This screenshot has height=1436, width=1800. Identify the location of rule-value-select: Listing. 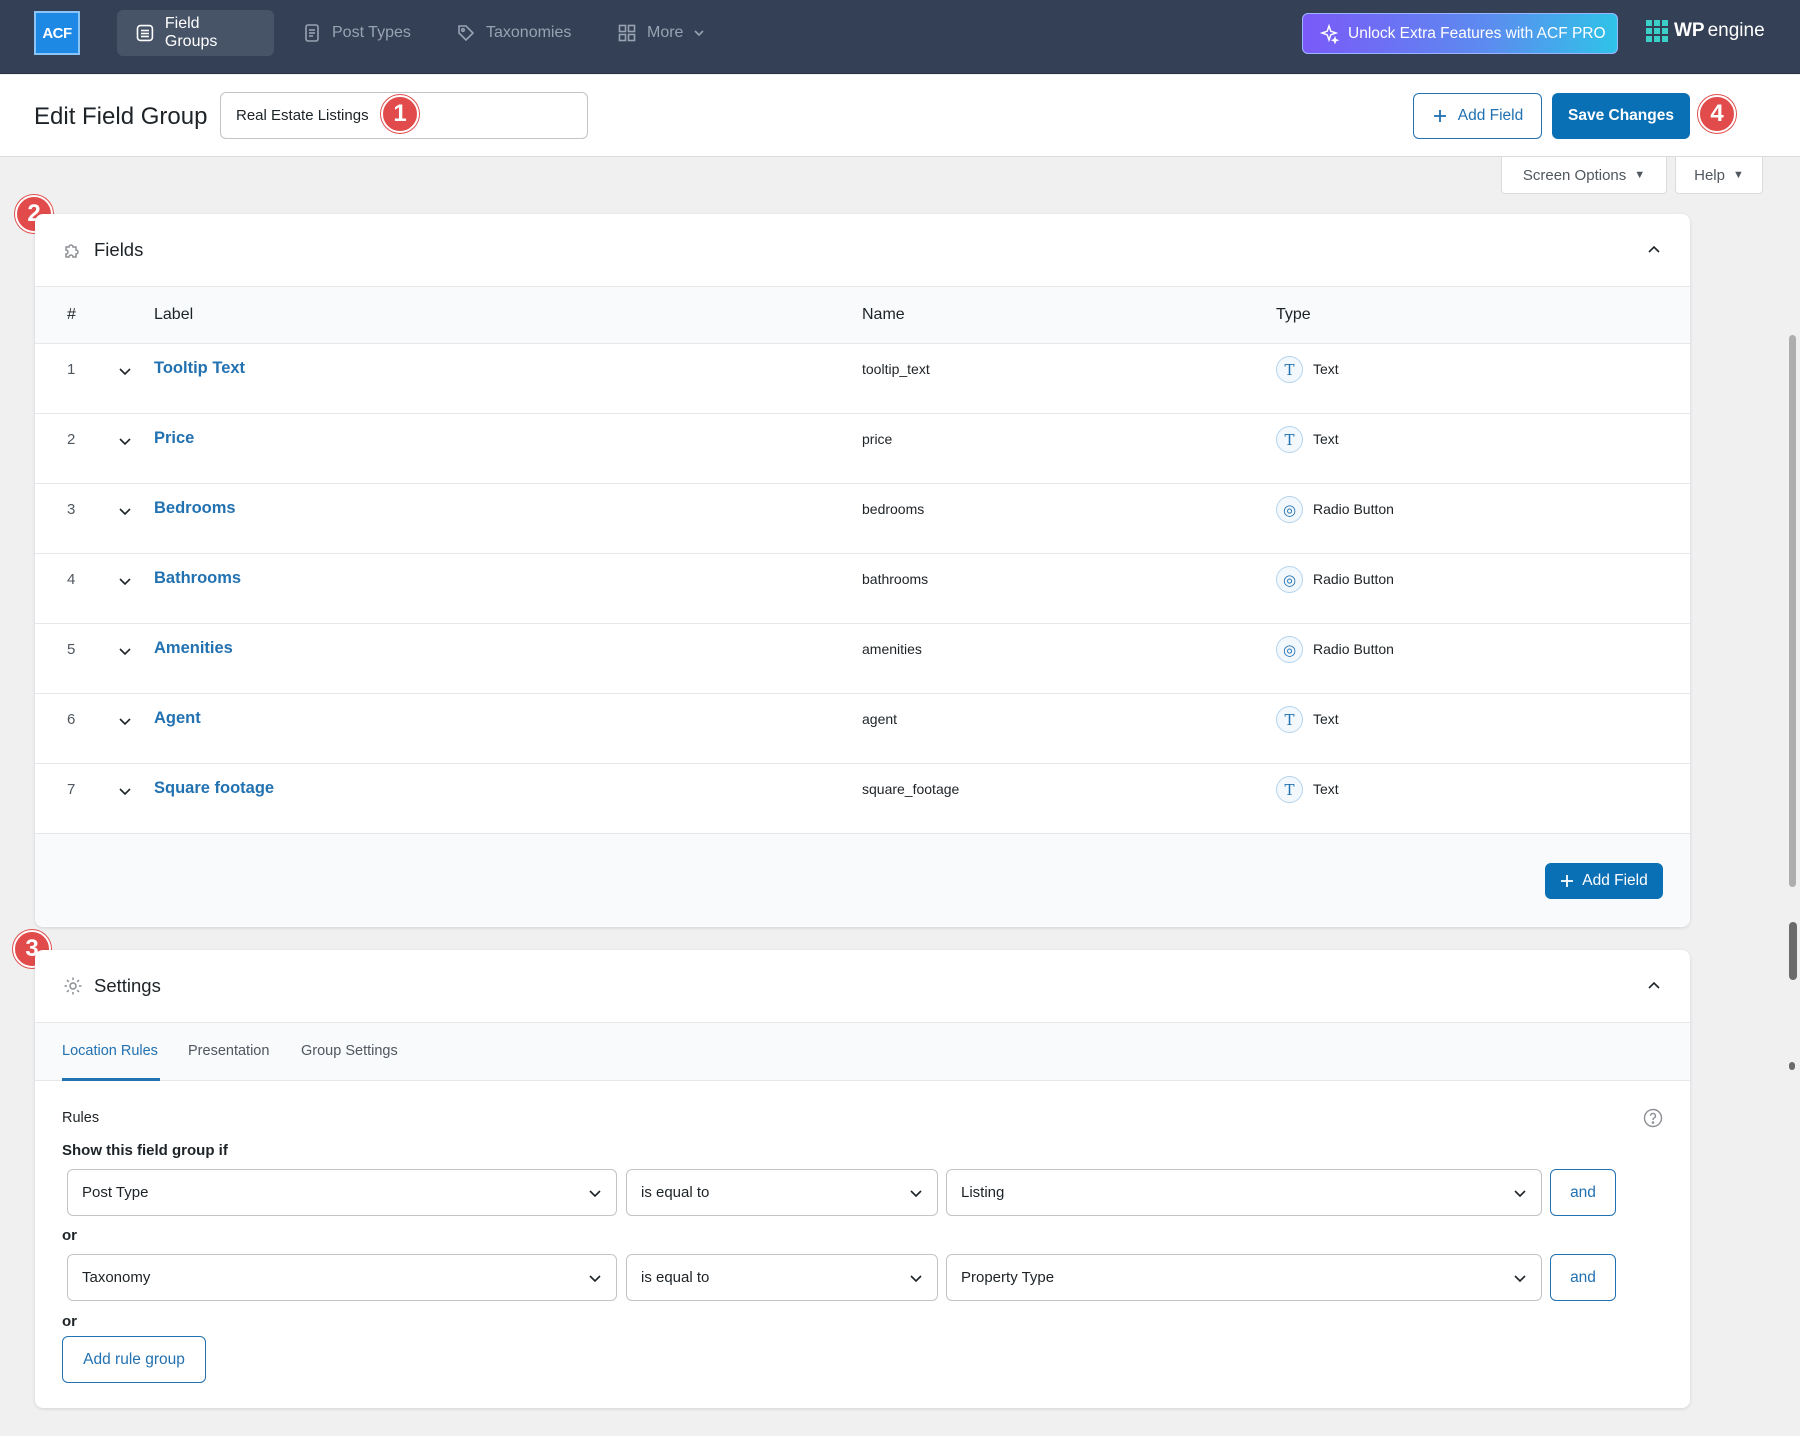
(1244, 1192).